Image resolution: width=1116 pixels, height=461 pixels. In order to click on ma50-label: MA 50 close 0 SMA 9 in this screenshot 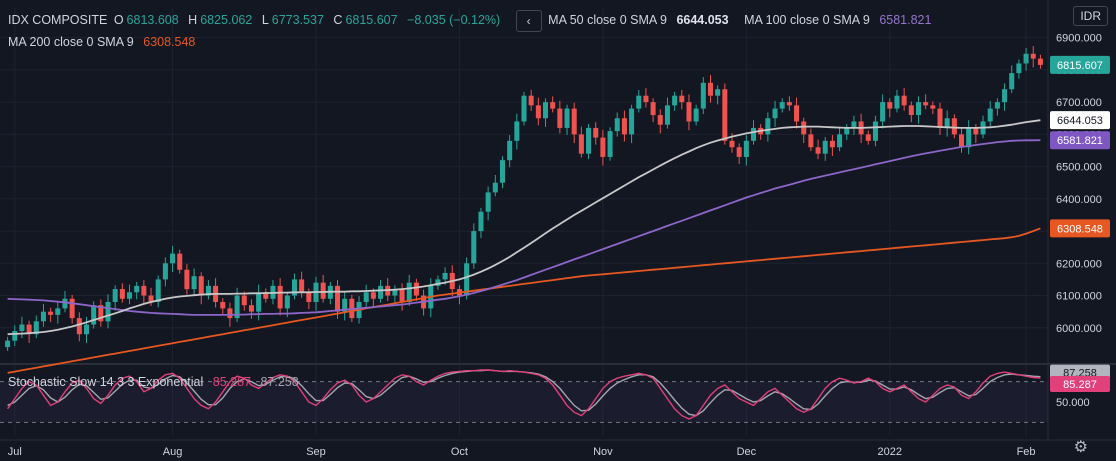, I will do `click(607, 20)`.